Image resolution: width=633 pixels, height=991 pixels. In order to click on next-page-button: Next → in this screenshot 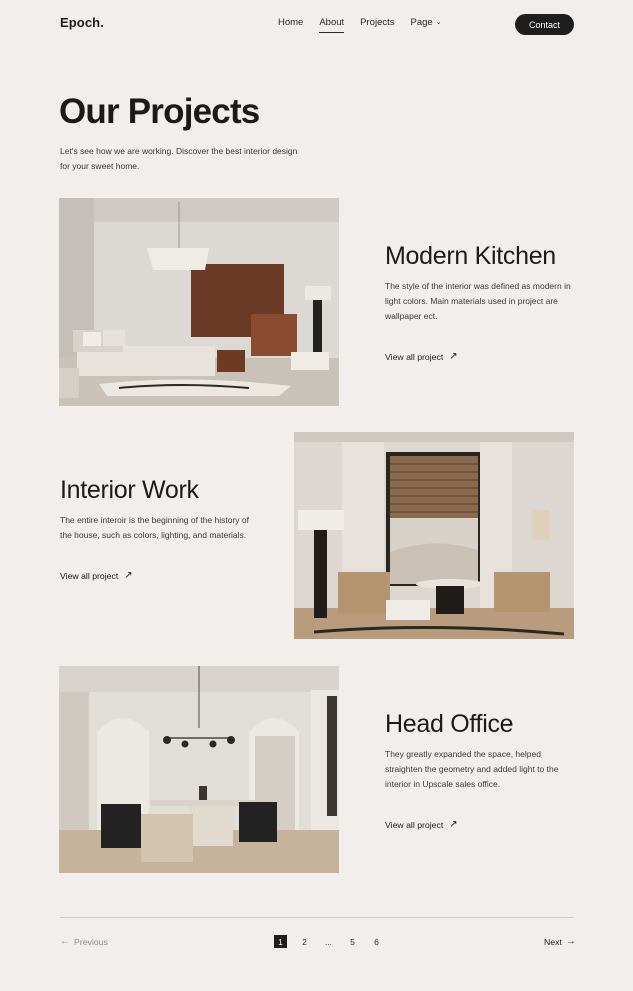, I will do `click(560, 941)`.